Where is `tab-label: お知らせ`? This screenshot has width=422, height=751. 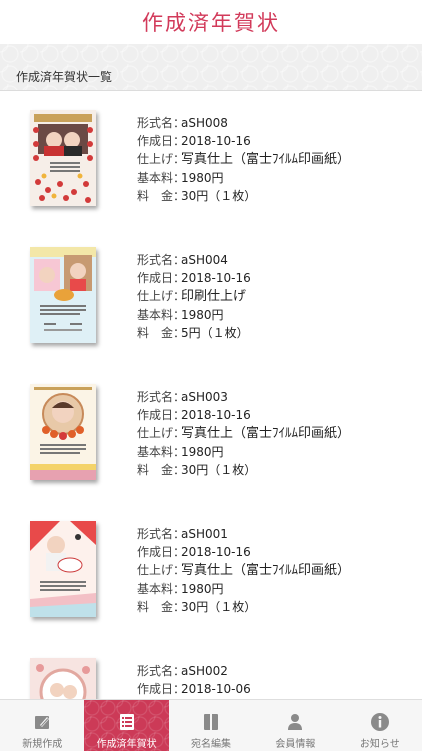 tab-label: お知らせ is located at coordinates (379, 744).